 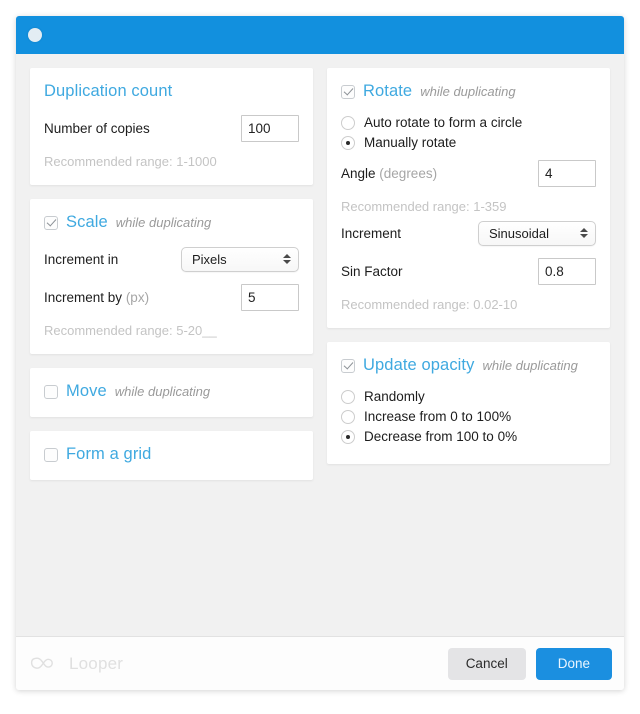 What do you see at coordinates (130, 330) in the screenshot?
I see `scale-hint: Recommended range: 5-20__` at bounding box center [130, 330].